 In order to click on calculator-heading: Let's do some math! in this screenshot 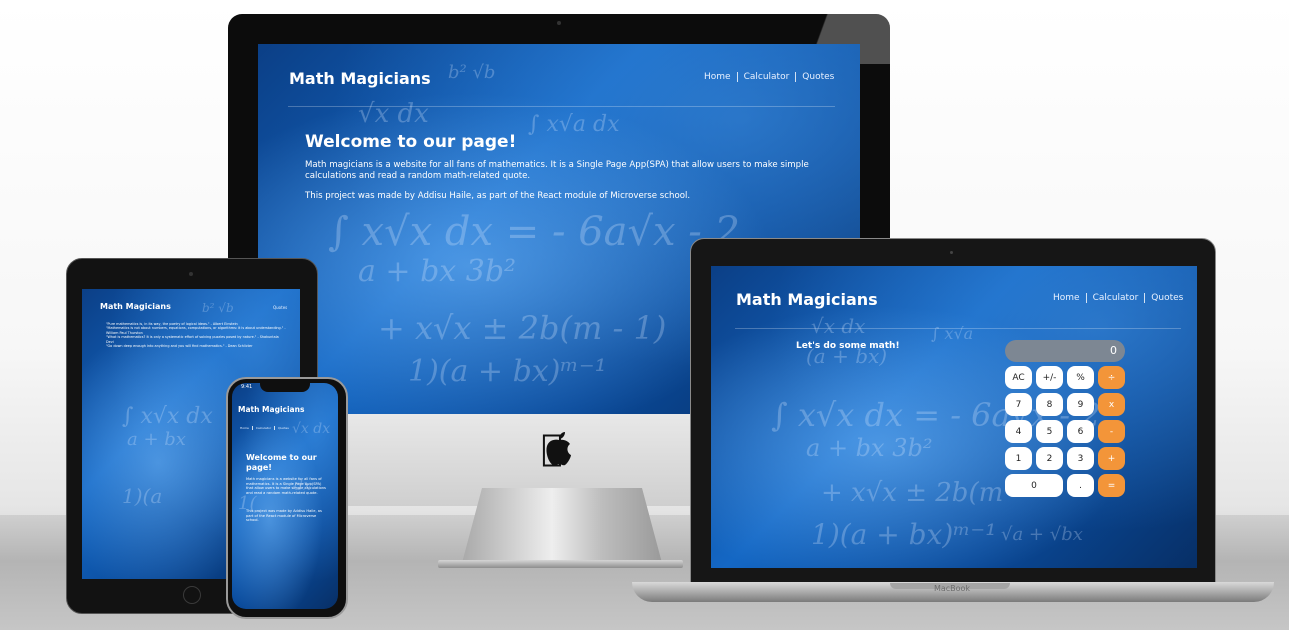, I will do `click(848, 346)`.